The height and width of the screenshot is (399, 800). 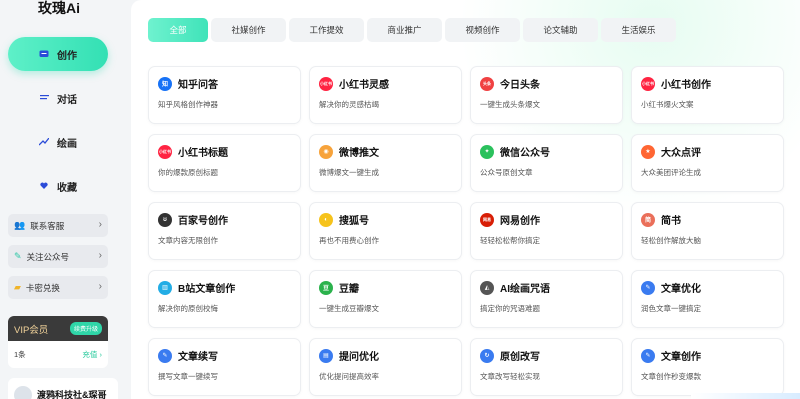 I want to click on dianping-icon: ★, so click(x=648, y=151).